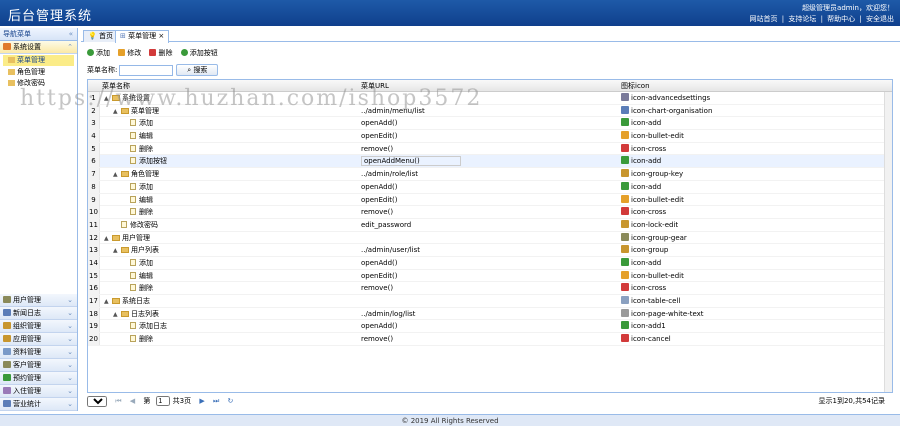 Image resolution: width=900 pixels, height=427 pixels. What do you see at coordinates (490, 238) in the screenshot?
I see `table-row: 12 ▲ 用户管理 icon-group-gear` at bounding box center [490, 238].